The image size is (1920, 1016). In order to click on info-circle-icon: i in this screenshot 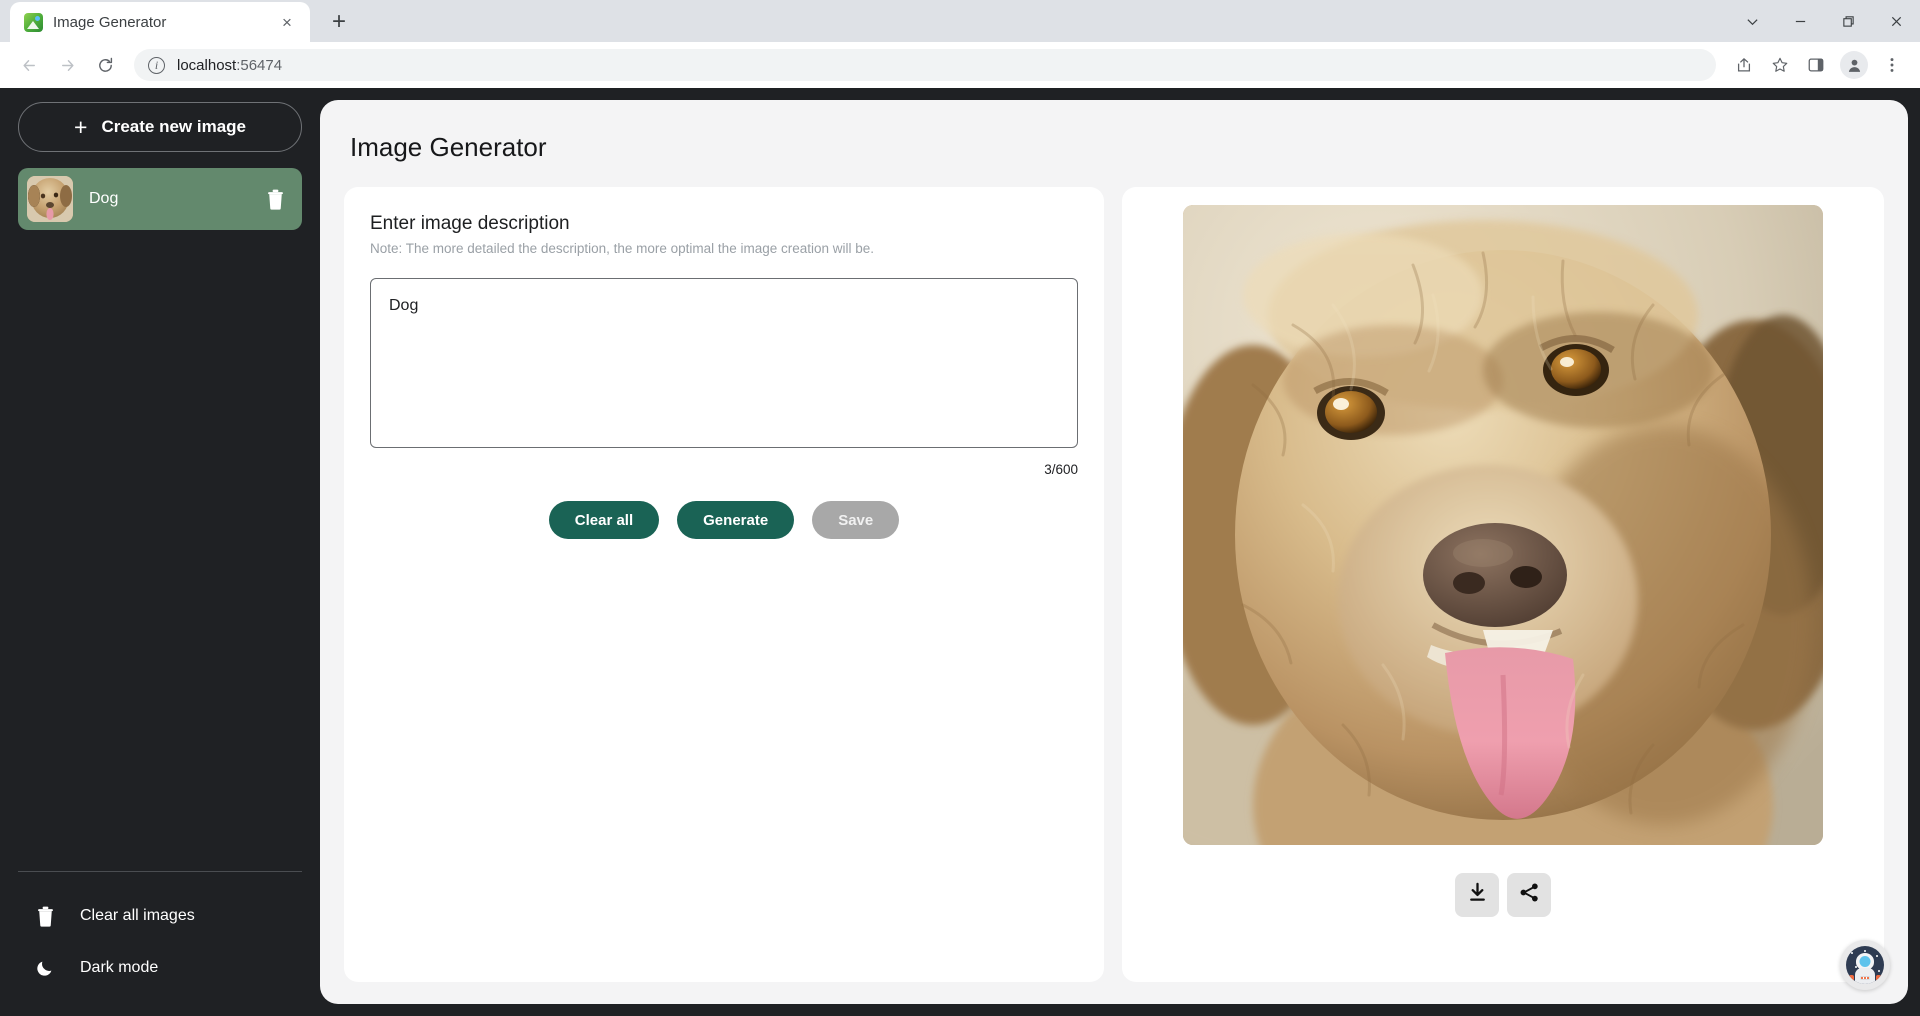, I will do `click(156, 65)`.